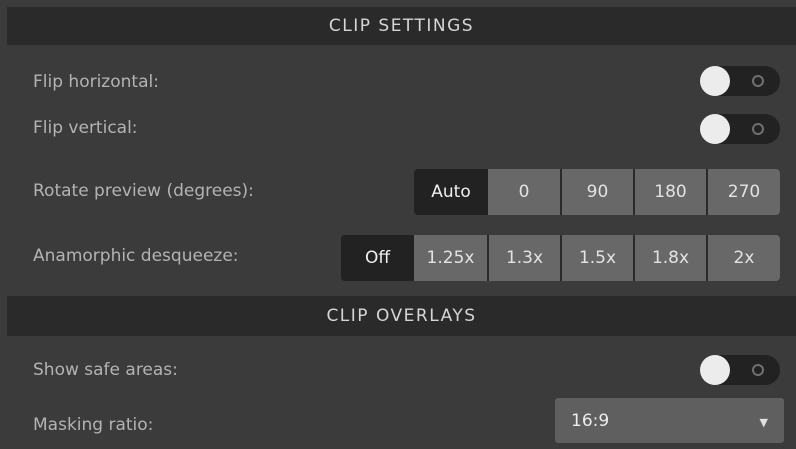 The height and width of the screenshot is (449, 796). I want to click on masking-ratio-value: 16:9, so click(590, 420).